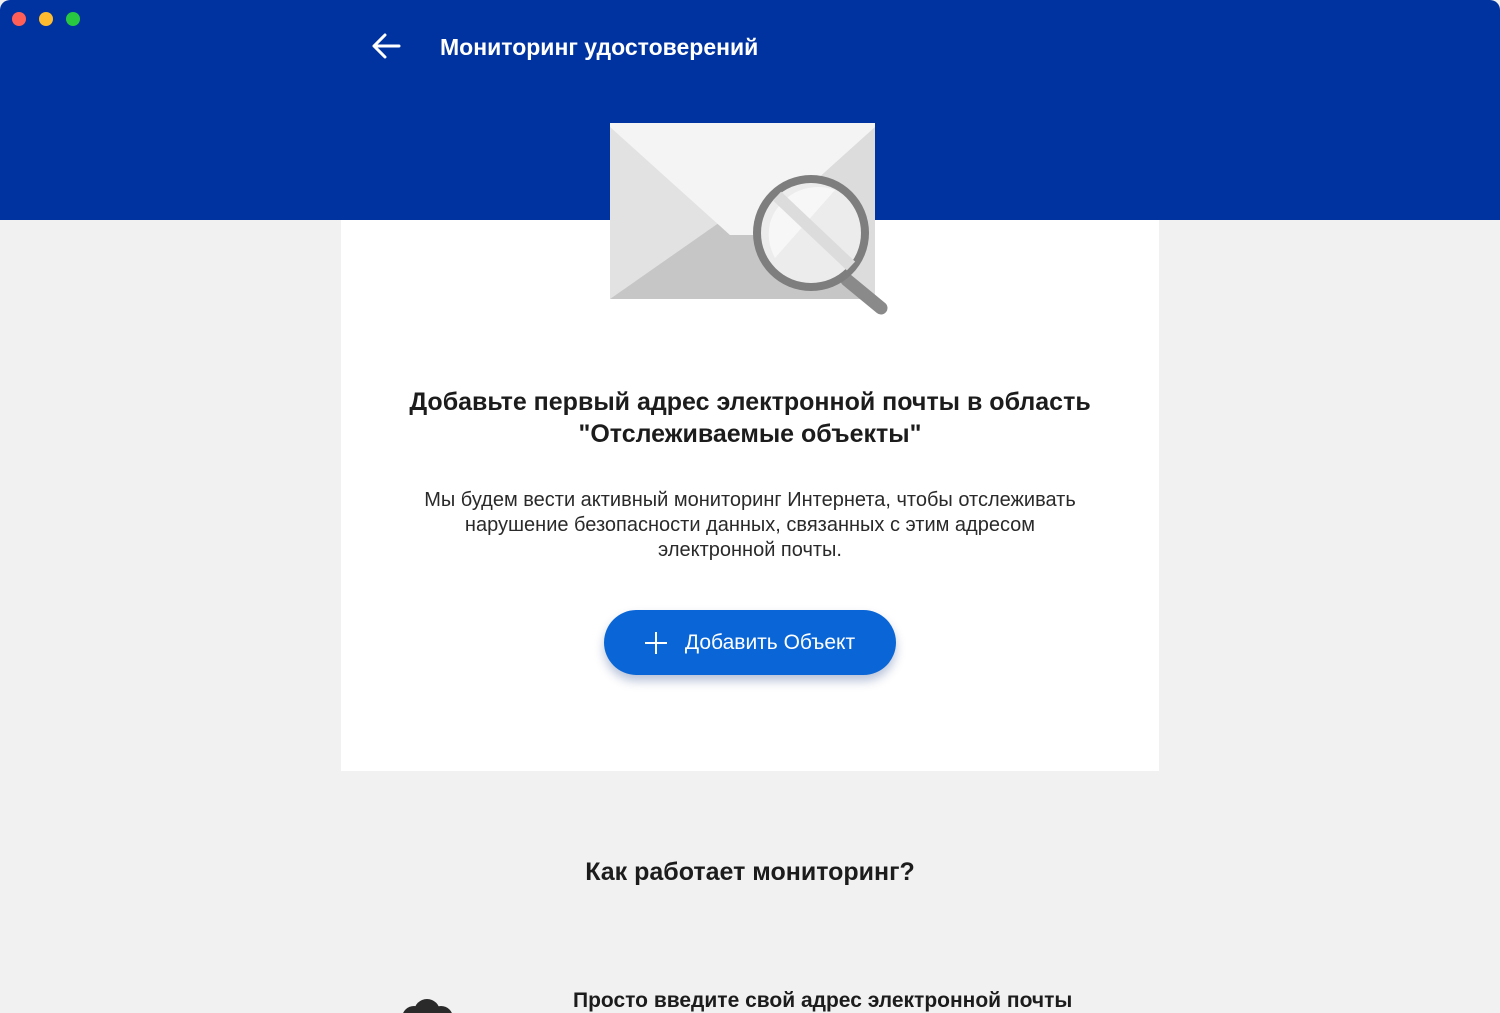  Describe the element at coordinates (655, 642) in the screenshot. I see `plus-icon` at that location.